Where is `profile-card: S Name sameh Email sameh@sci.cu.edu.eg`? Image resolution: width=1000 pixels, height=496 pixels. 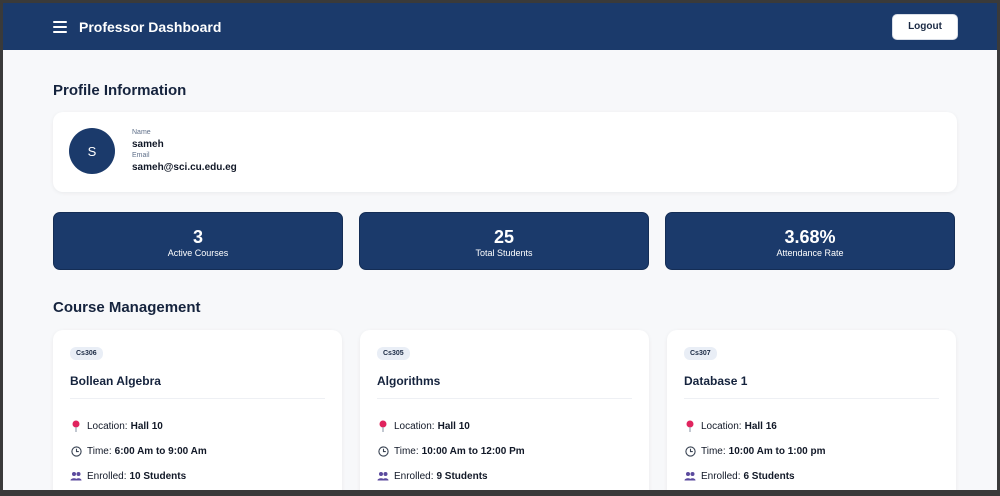 profile-card: S Name sameh Email sameh@sci.cu.edu.eg is located at coordinates (505, 152).